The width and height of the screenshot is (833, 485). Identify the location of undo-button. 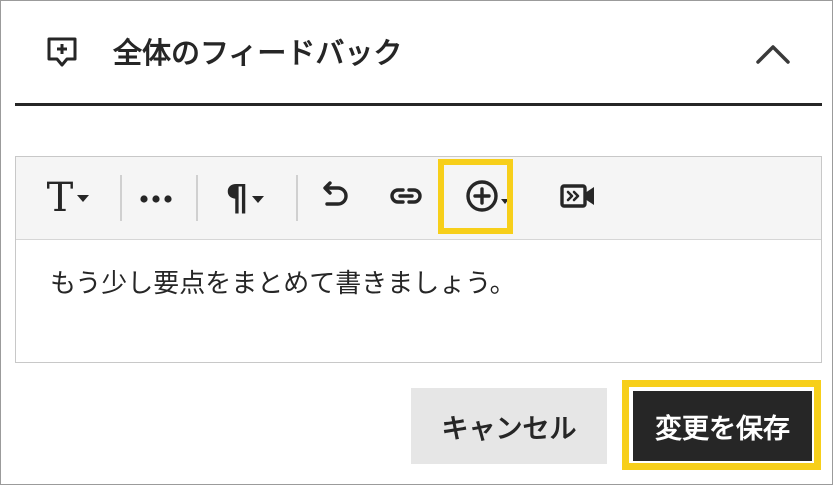
(334, 198).